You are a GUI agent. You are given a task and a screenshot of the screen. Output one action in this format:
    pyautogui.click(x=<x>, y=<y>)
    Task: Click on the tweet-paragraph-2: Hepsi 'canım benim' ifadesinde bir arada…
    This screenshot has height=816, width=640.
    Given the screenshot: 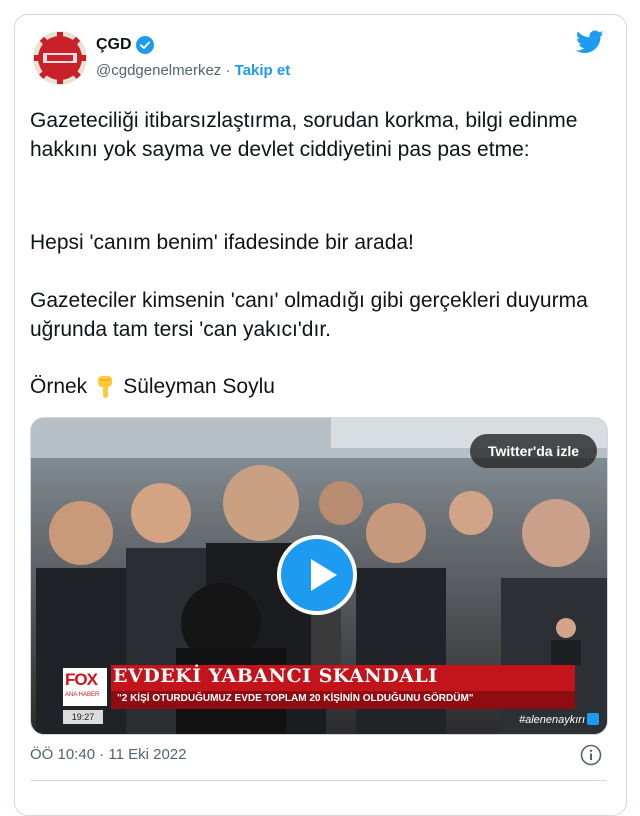 What is the action you would take?
    pyautogui.click(x=222, y=242)
    